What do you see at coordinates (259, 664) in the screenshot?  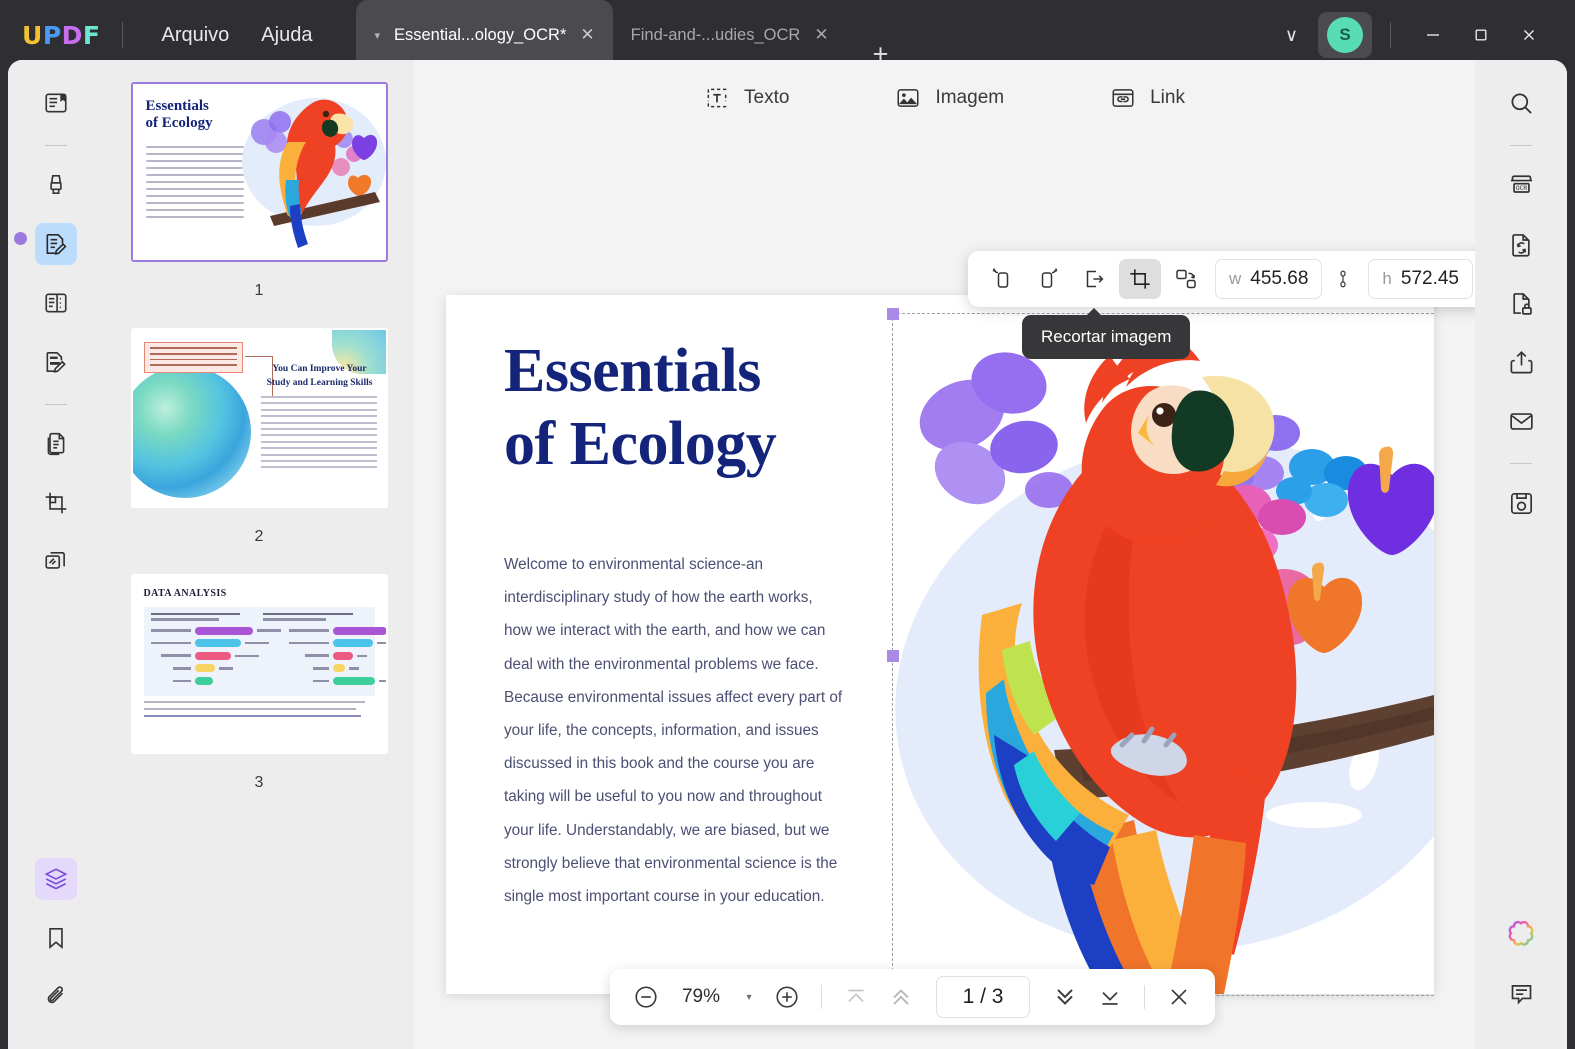 I see `thumbnail-image-3: DATA ANALYSIS` at bounding box center [259, 664].